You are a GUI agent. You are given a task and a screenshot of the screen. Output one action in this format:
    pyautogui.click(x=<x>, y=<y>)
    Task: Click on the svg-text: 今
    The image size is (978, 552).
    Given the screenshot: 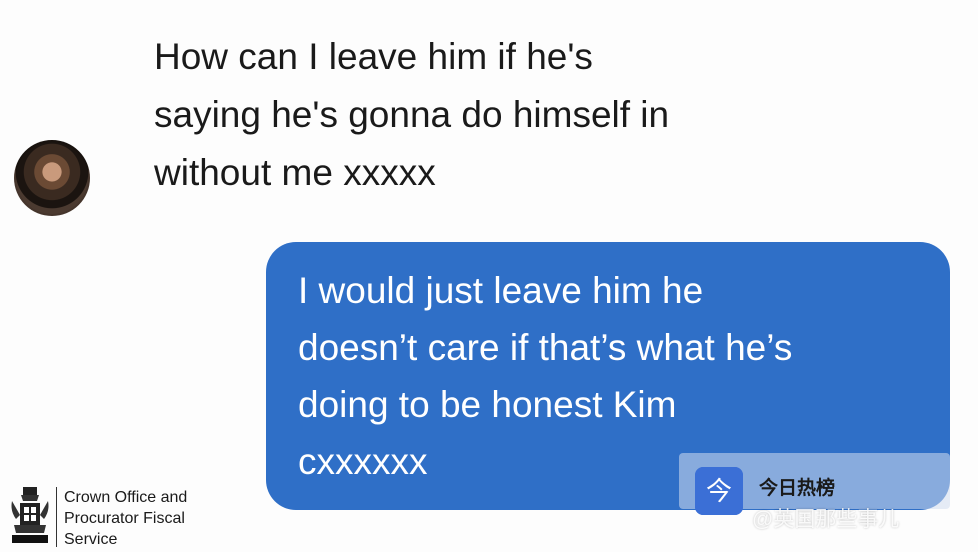 What is the action you would take?
    pyautogui.click(x=719, y=492)
    